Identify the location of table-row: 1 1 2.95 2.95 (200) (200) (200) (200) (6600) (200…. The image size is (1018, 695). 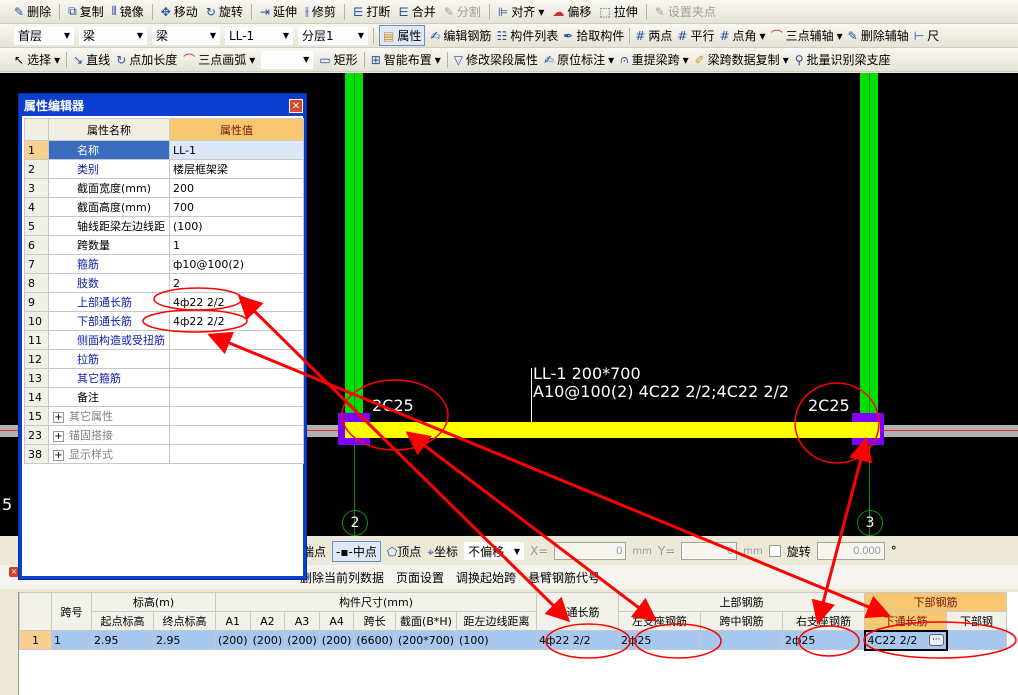
(513, 640).